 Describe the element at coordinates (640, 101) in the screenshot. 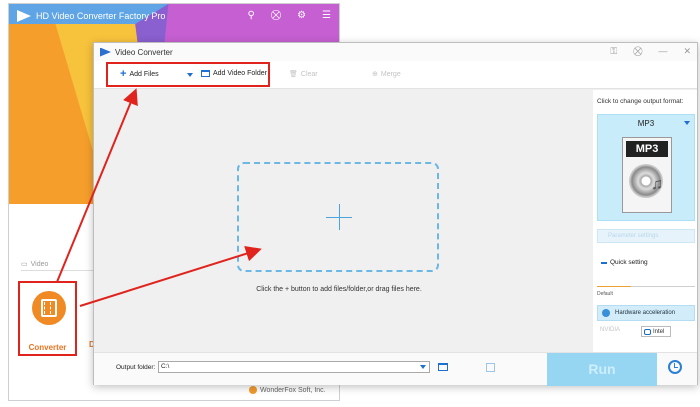

I see `change-format-label: Click to change output format:` at that location.